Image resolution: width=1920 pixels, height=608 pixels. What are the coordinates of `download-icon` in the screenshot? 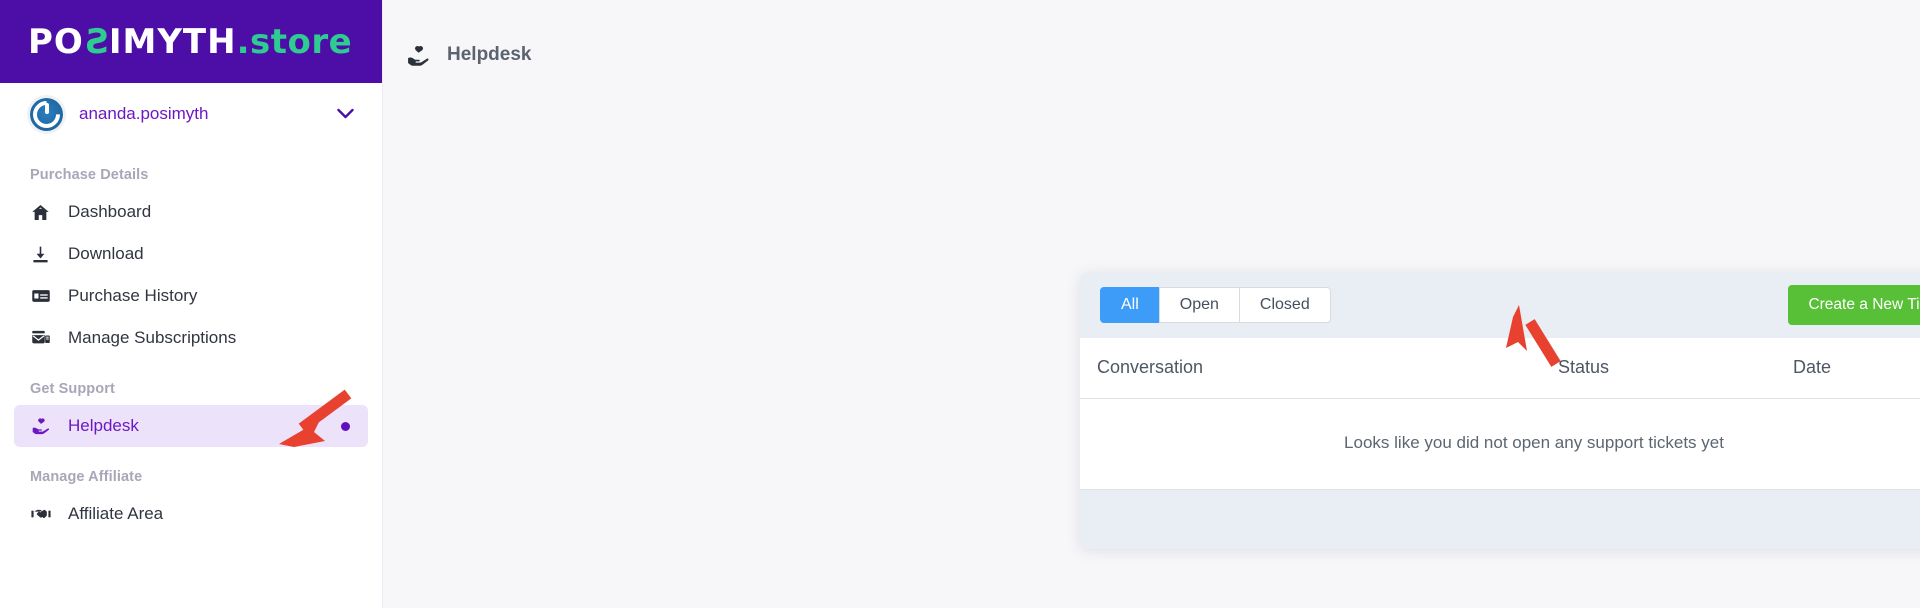 It's located at (40, 254).